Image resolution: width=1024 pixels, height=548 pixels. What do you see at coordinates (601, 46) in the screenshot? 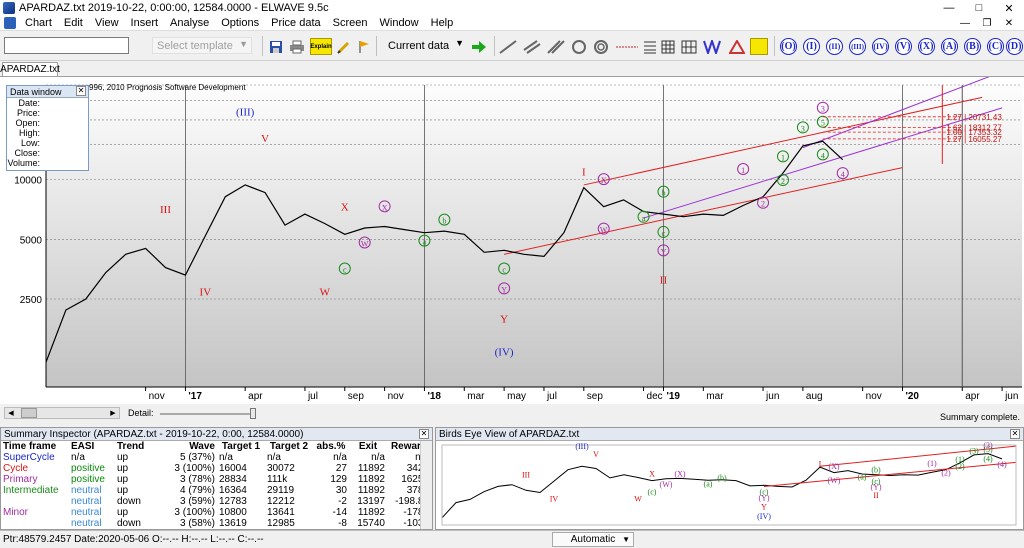
I see `spiral-icon` at bounding box center [601, 46].